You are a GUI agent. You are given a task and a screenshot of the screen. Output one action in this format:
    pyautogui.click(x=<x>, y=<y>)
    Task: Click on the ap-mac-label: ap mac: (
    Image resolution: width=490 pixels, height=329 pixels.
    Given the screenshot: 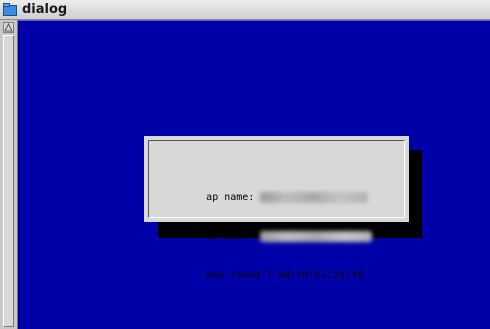 What is the action you would take?
    pyautogui.click(x=233, y=236)
    